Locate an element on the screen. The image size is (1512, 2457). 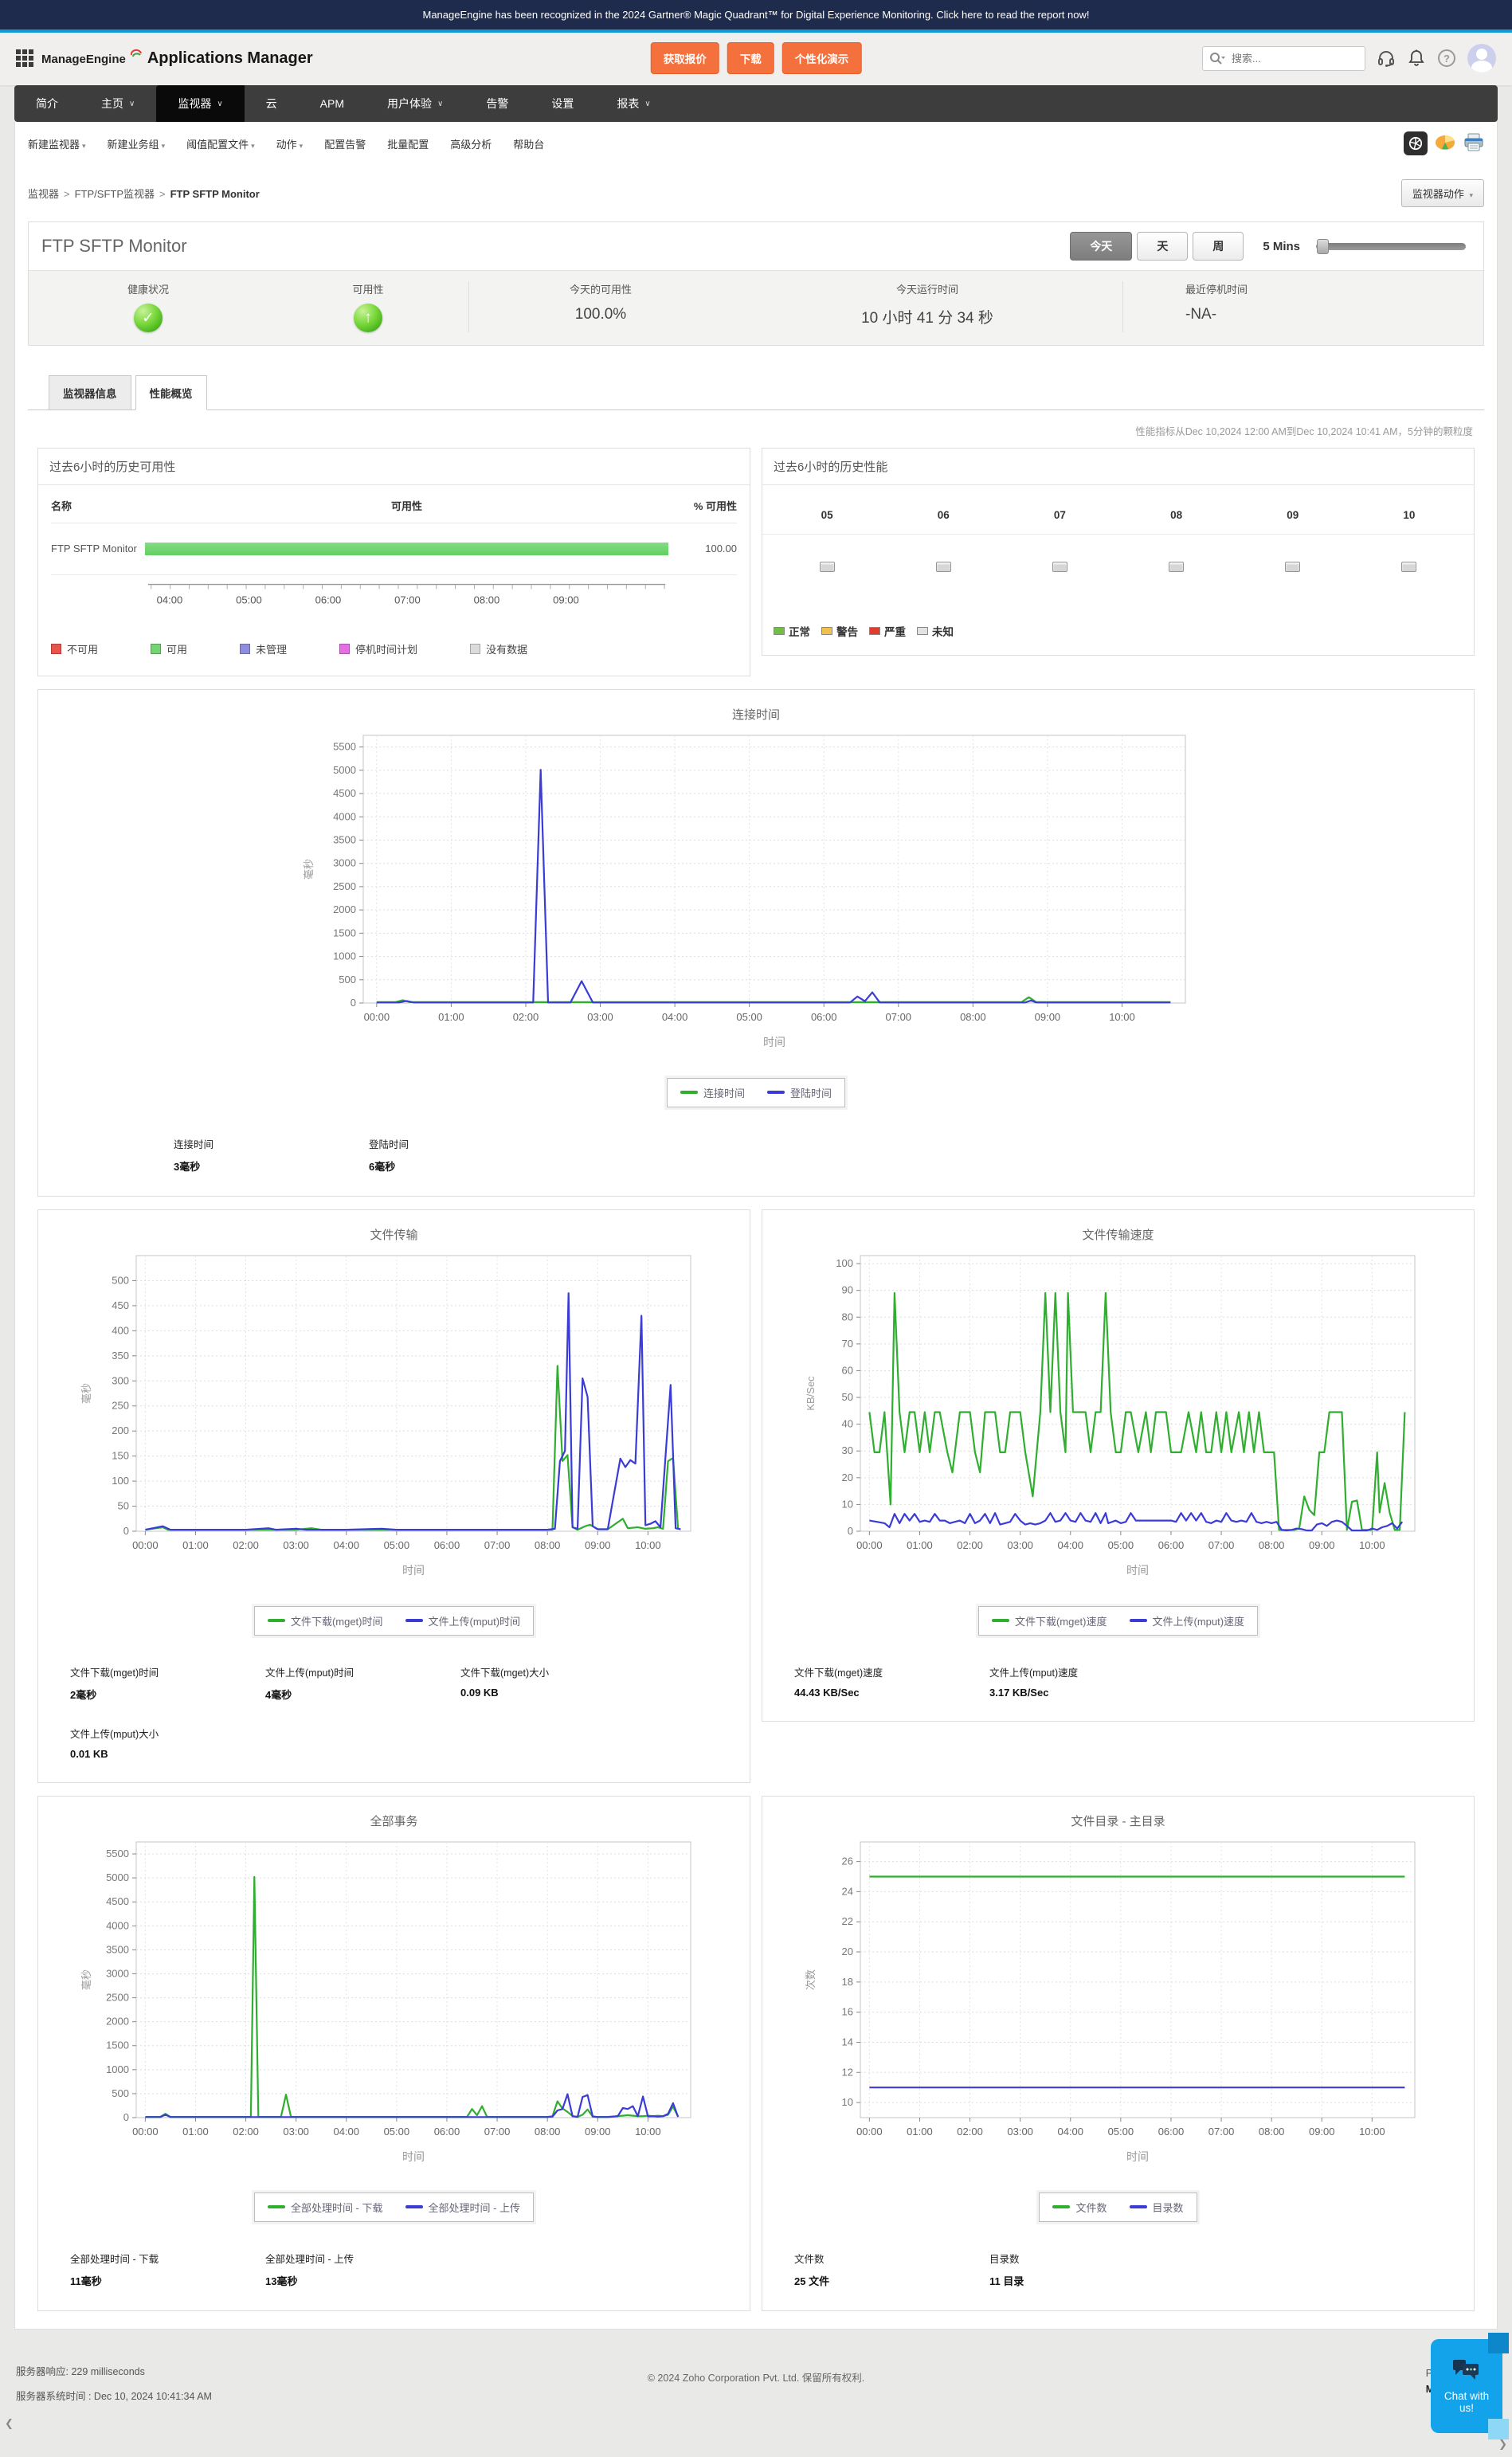
screenshot-icon is located at coordinates (1416, 143).